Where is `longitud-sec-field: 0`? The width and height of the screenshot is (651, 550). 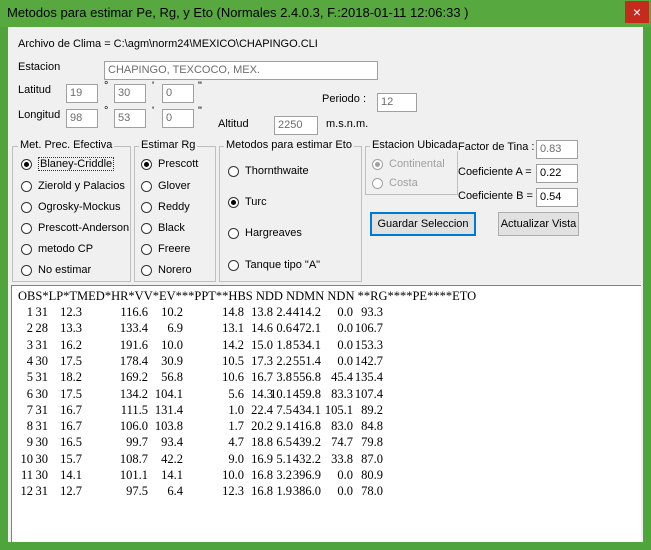 longitud-sec-field: 0 is located at coordinates (178, 118).